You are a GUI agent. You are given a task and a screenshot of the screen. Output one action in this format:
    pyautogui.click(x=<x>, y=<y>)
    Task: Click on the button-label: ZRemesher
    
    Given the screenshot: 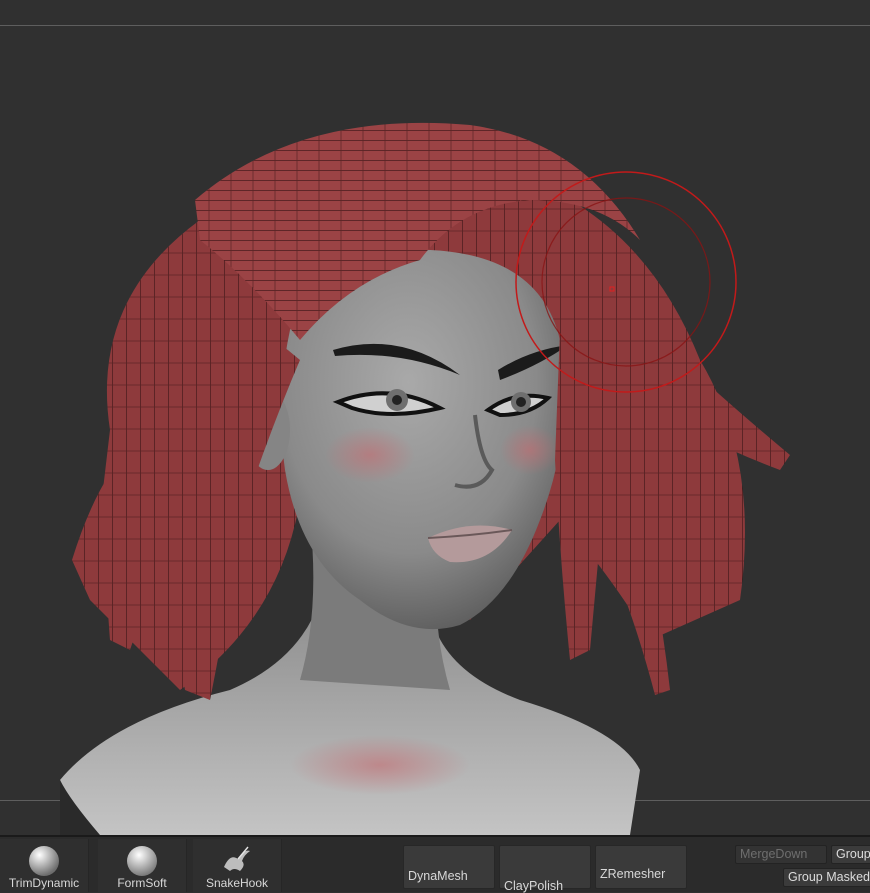 What is the action you would take?
    pyautogui.click(x=633, y=874)
    